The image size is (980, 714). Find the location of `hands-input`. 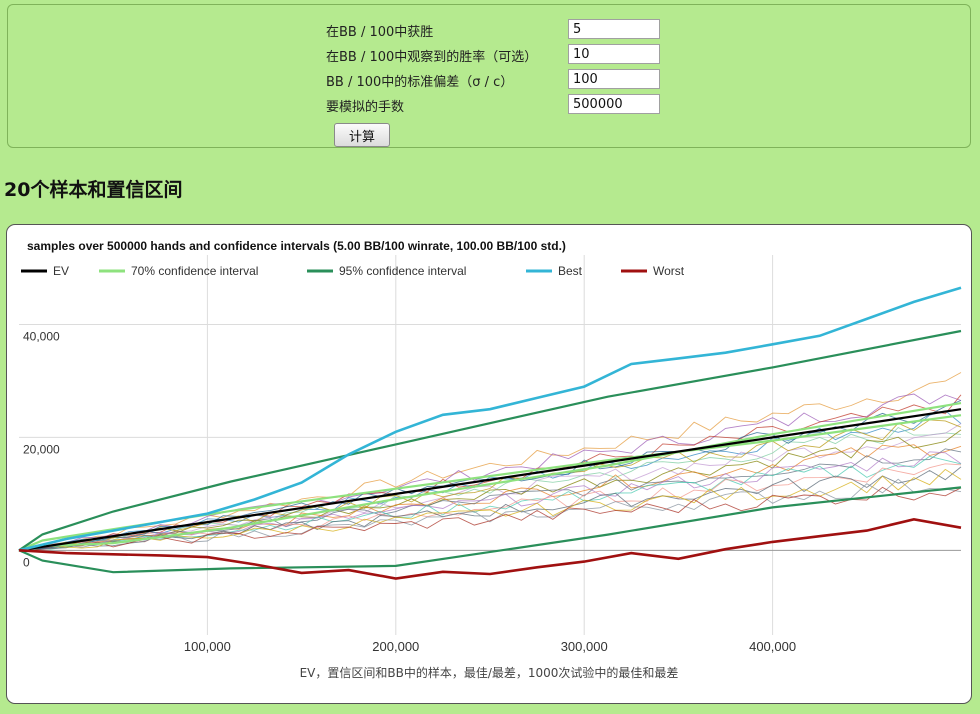

hands-input is located at coordinates (614, 104).